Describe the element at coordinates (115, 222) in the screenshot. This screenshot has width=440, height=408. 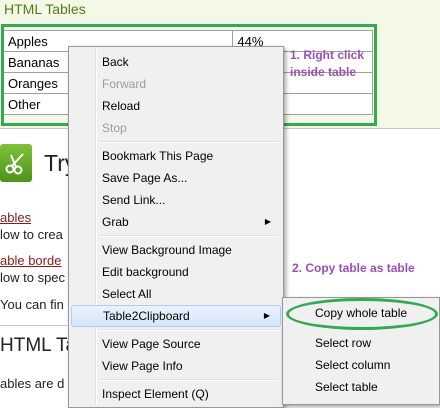
I see `menu-item-label: Grab` at that location.